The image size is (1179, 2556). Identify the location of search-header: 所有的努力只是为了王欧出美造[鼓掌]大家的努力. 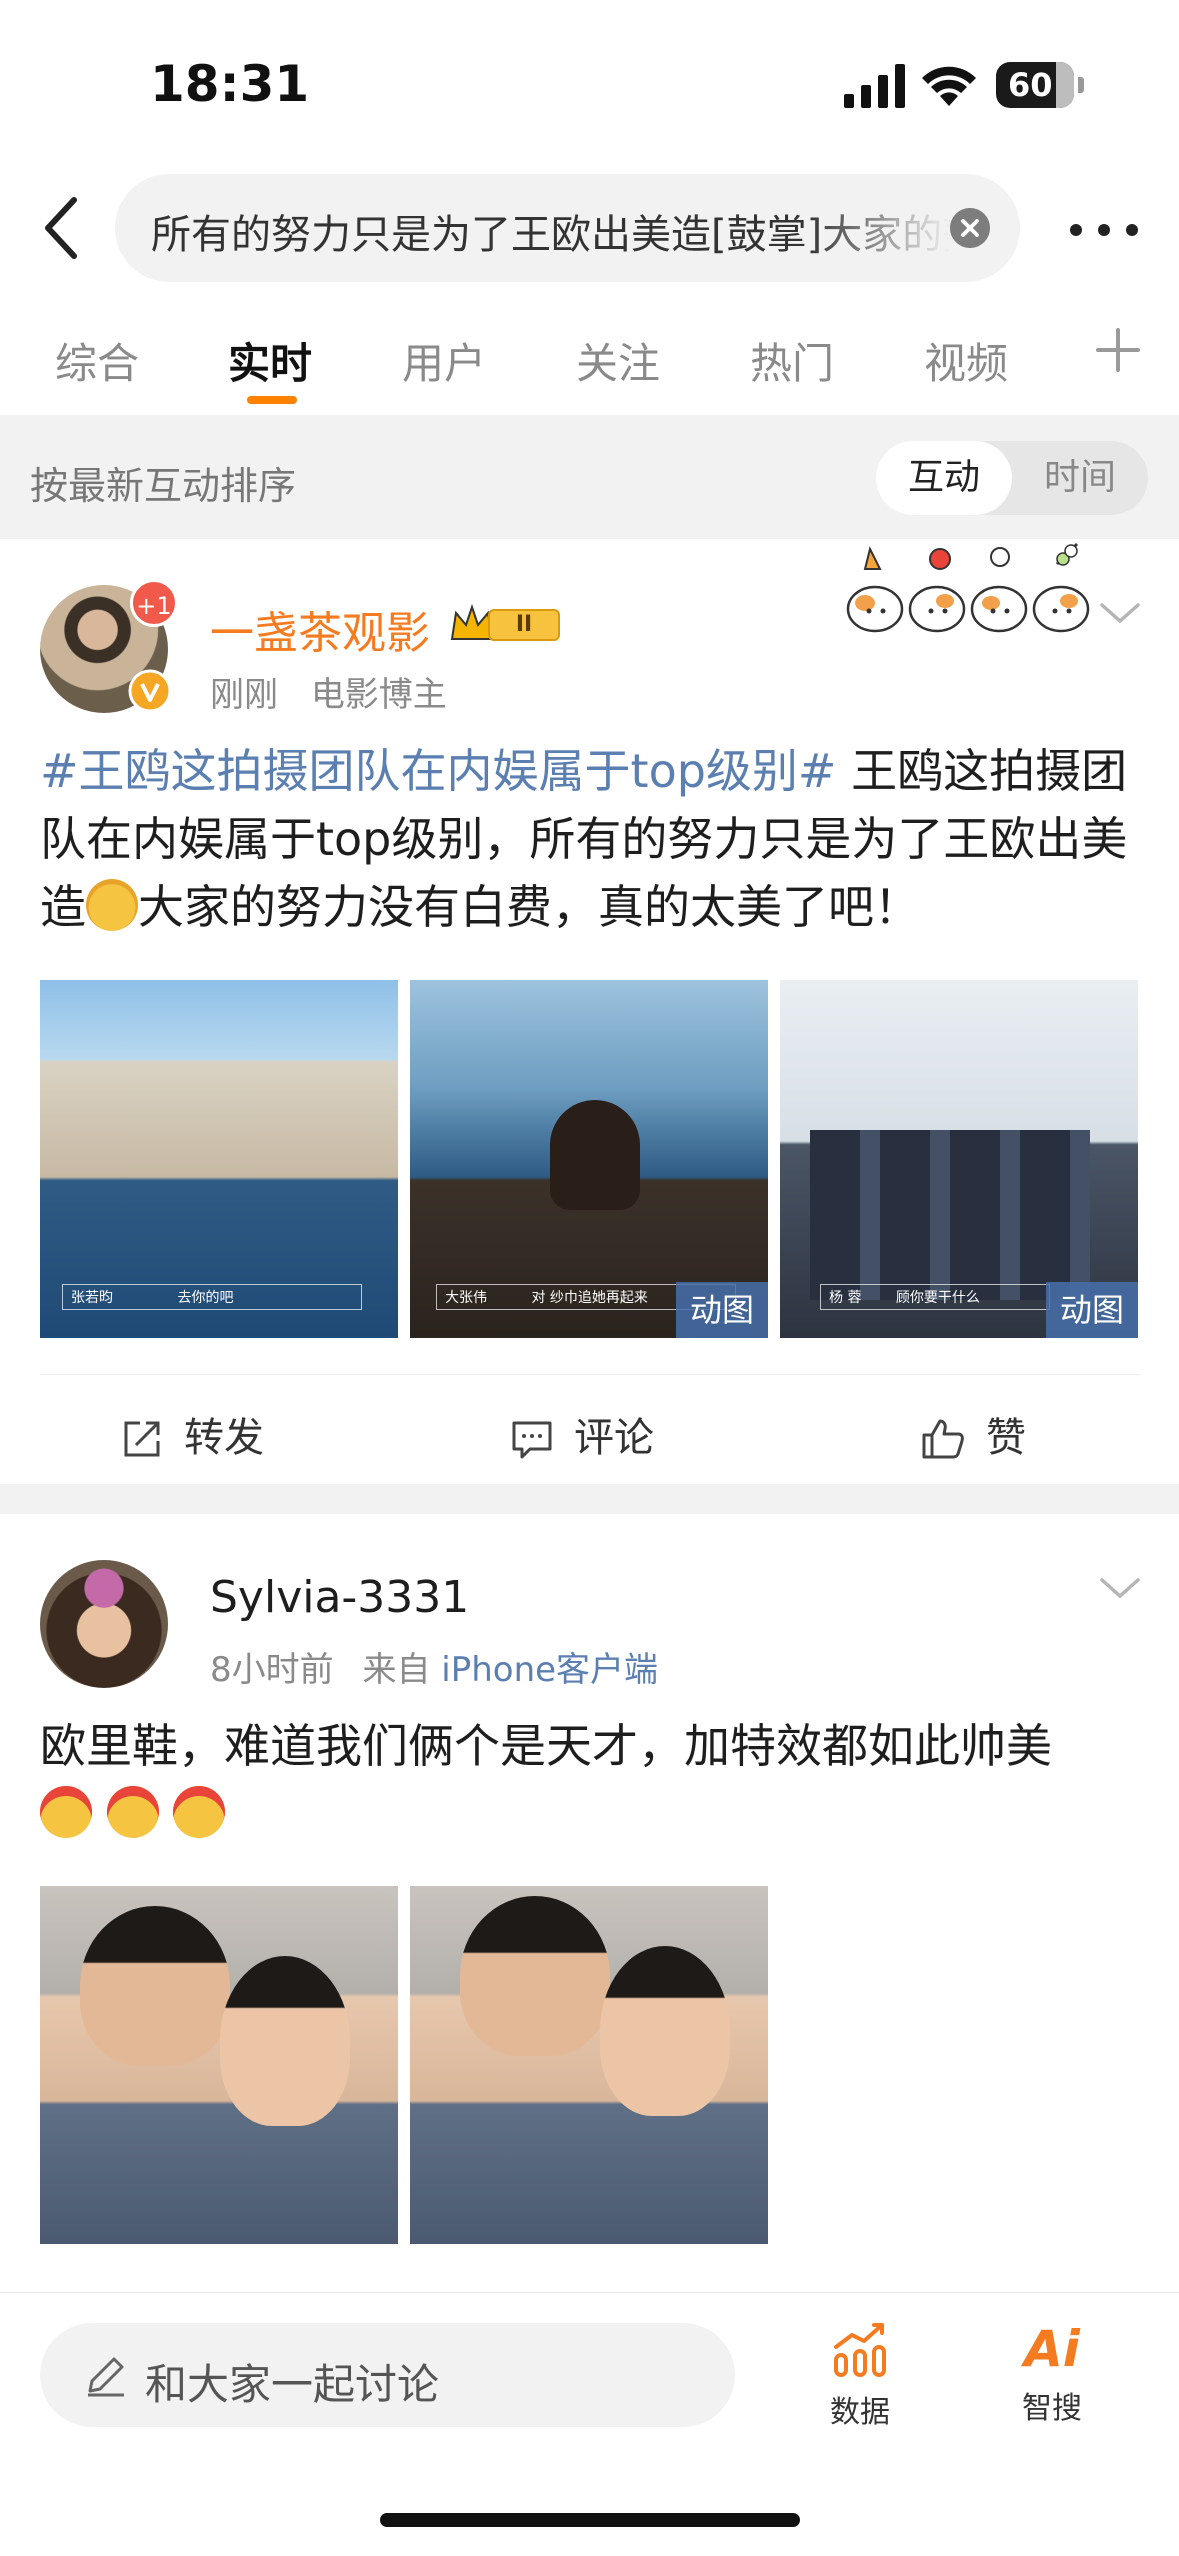
(589, 229).